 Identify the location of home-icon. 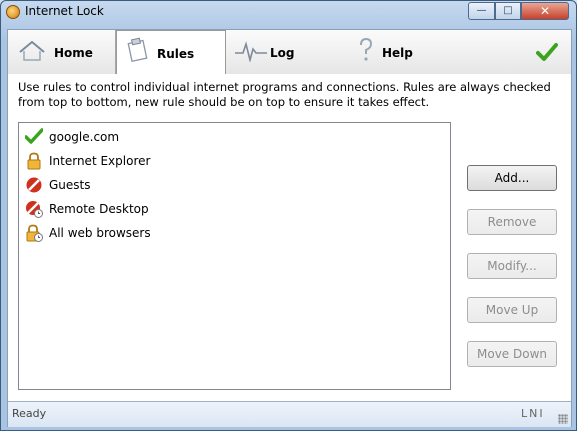
(32, 50).